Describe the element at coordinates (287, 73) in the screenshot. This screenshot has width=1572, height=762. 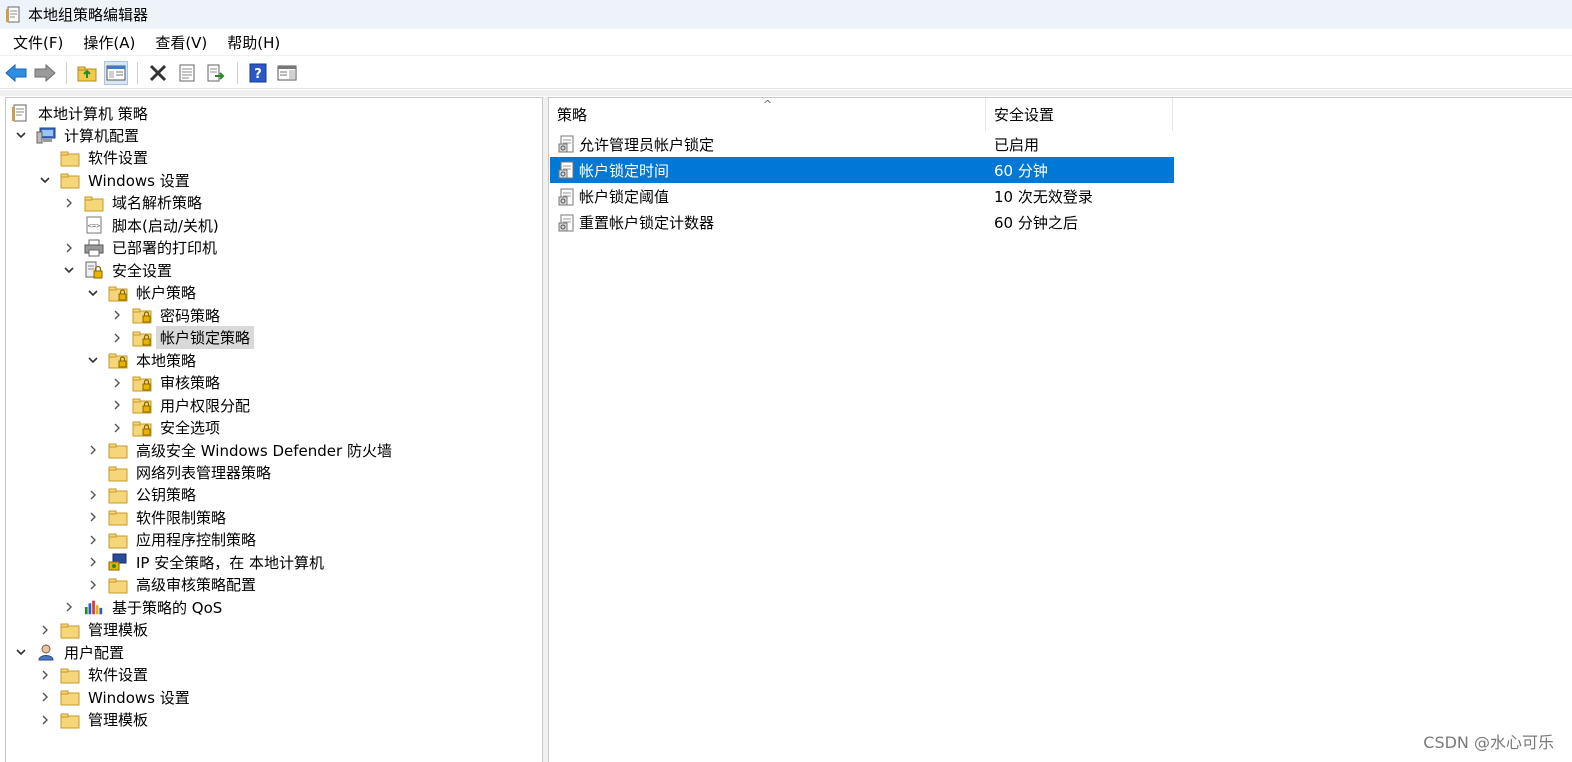
I see `show-action-pane-button` at that location.